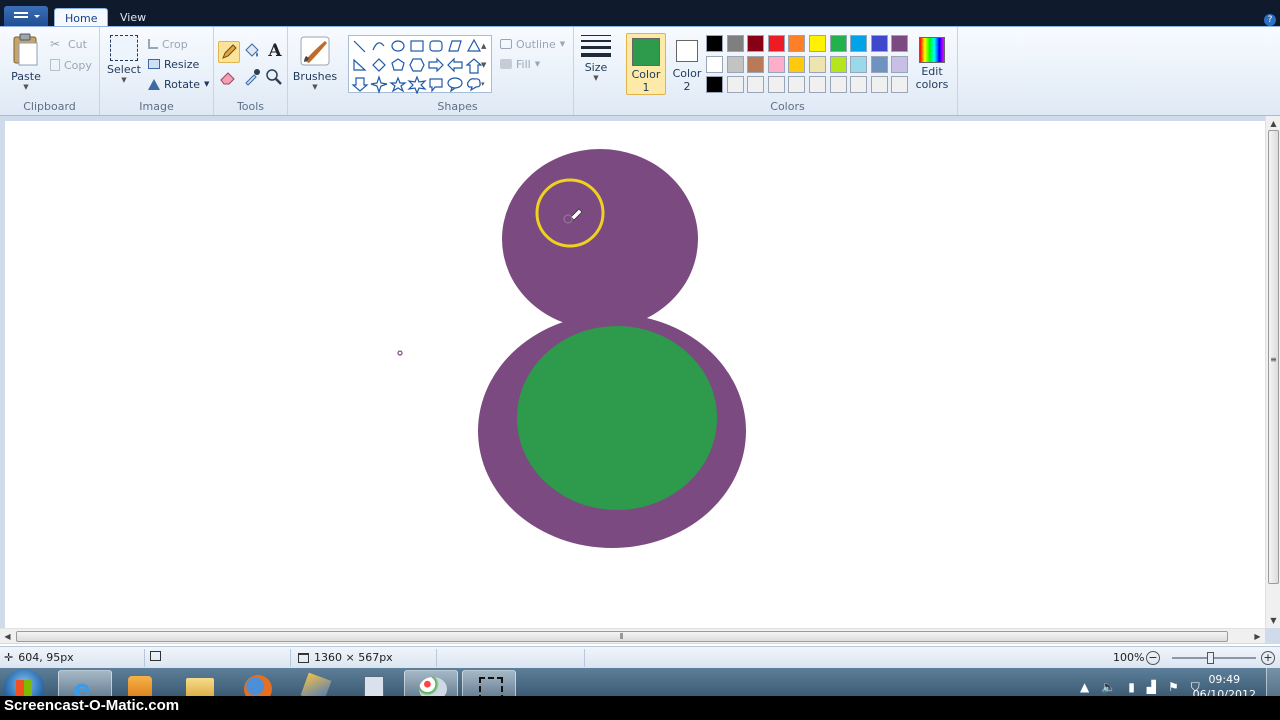  I want to click on color2-button: Color 2, so click(687, 64).